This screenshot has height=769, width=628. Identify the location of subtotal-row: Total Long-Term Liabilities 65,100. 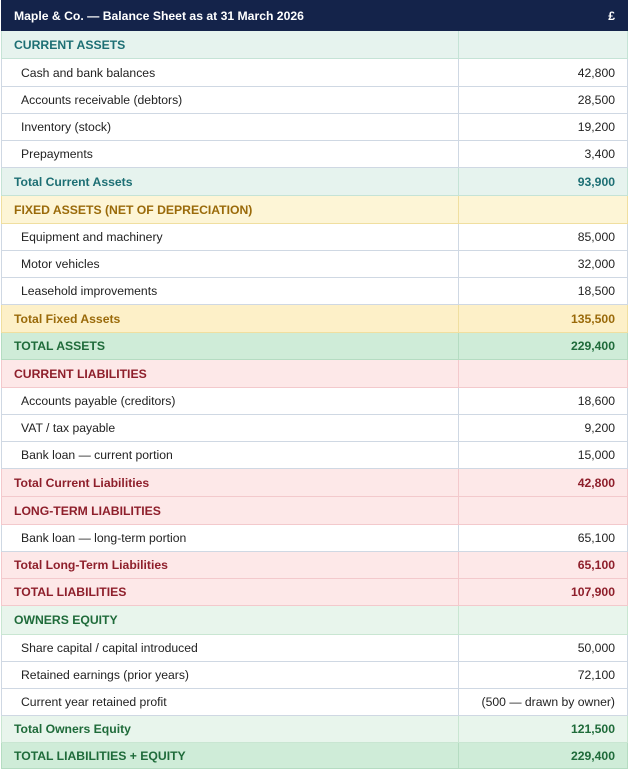
(314, 565).